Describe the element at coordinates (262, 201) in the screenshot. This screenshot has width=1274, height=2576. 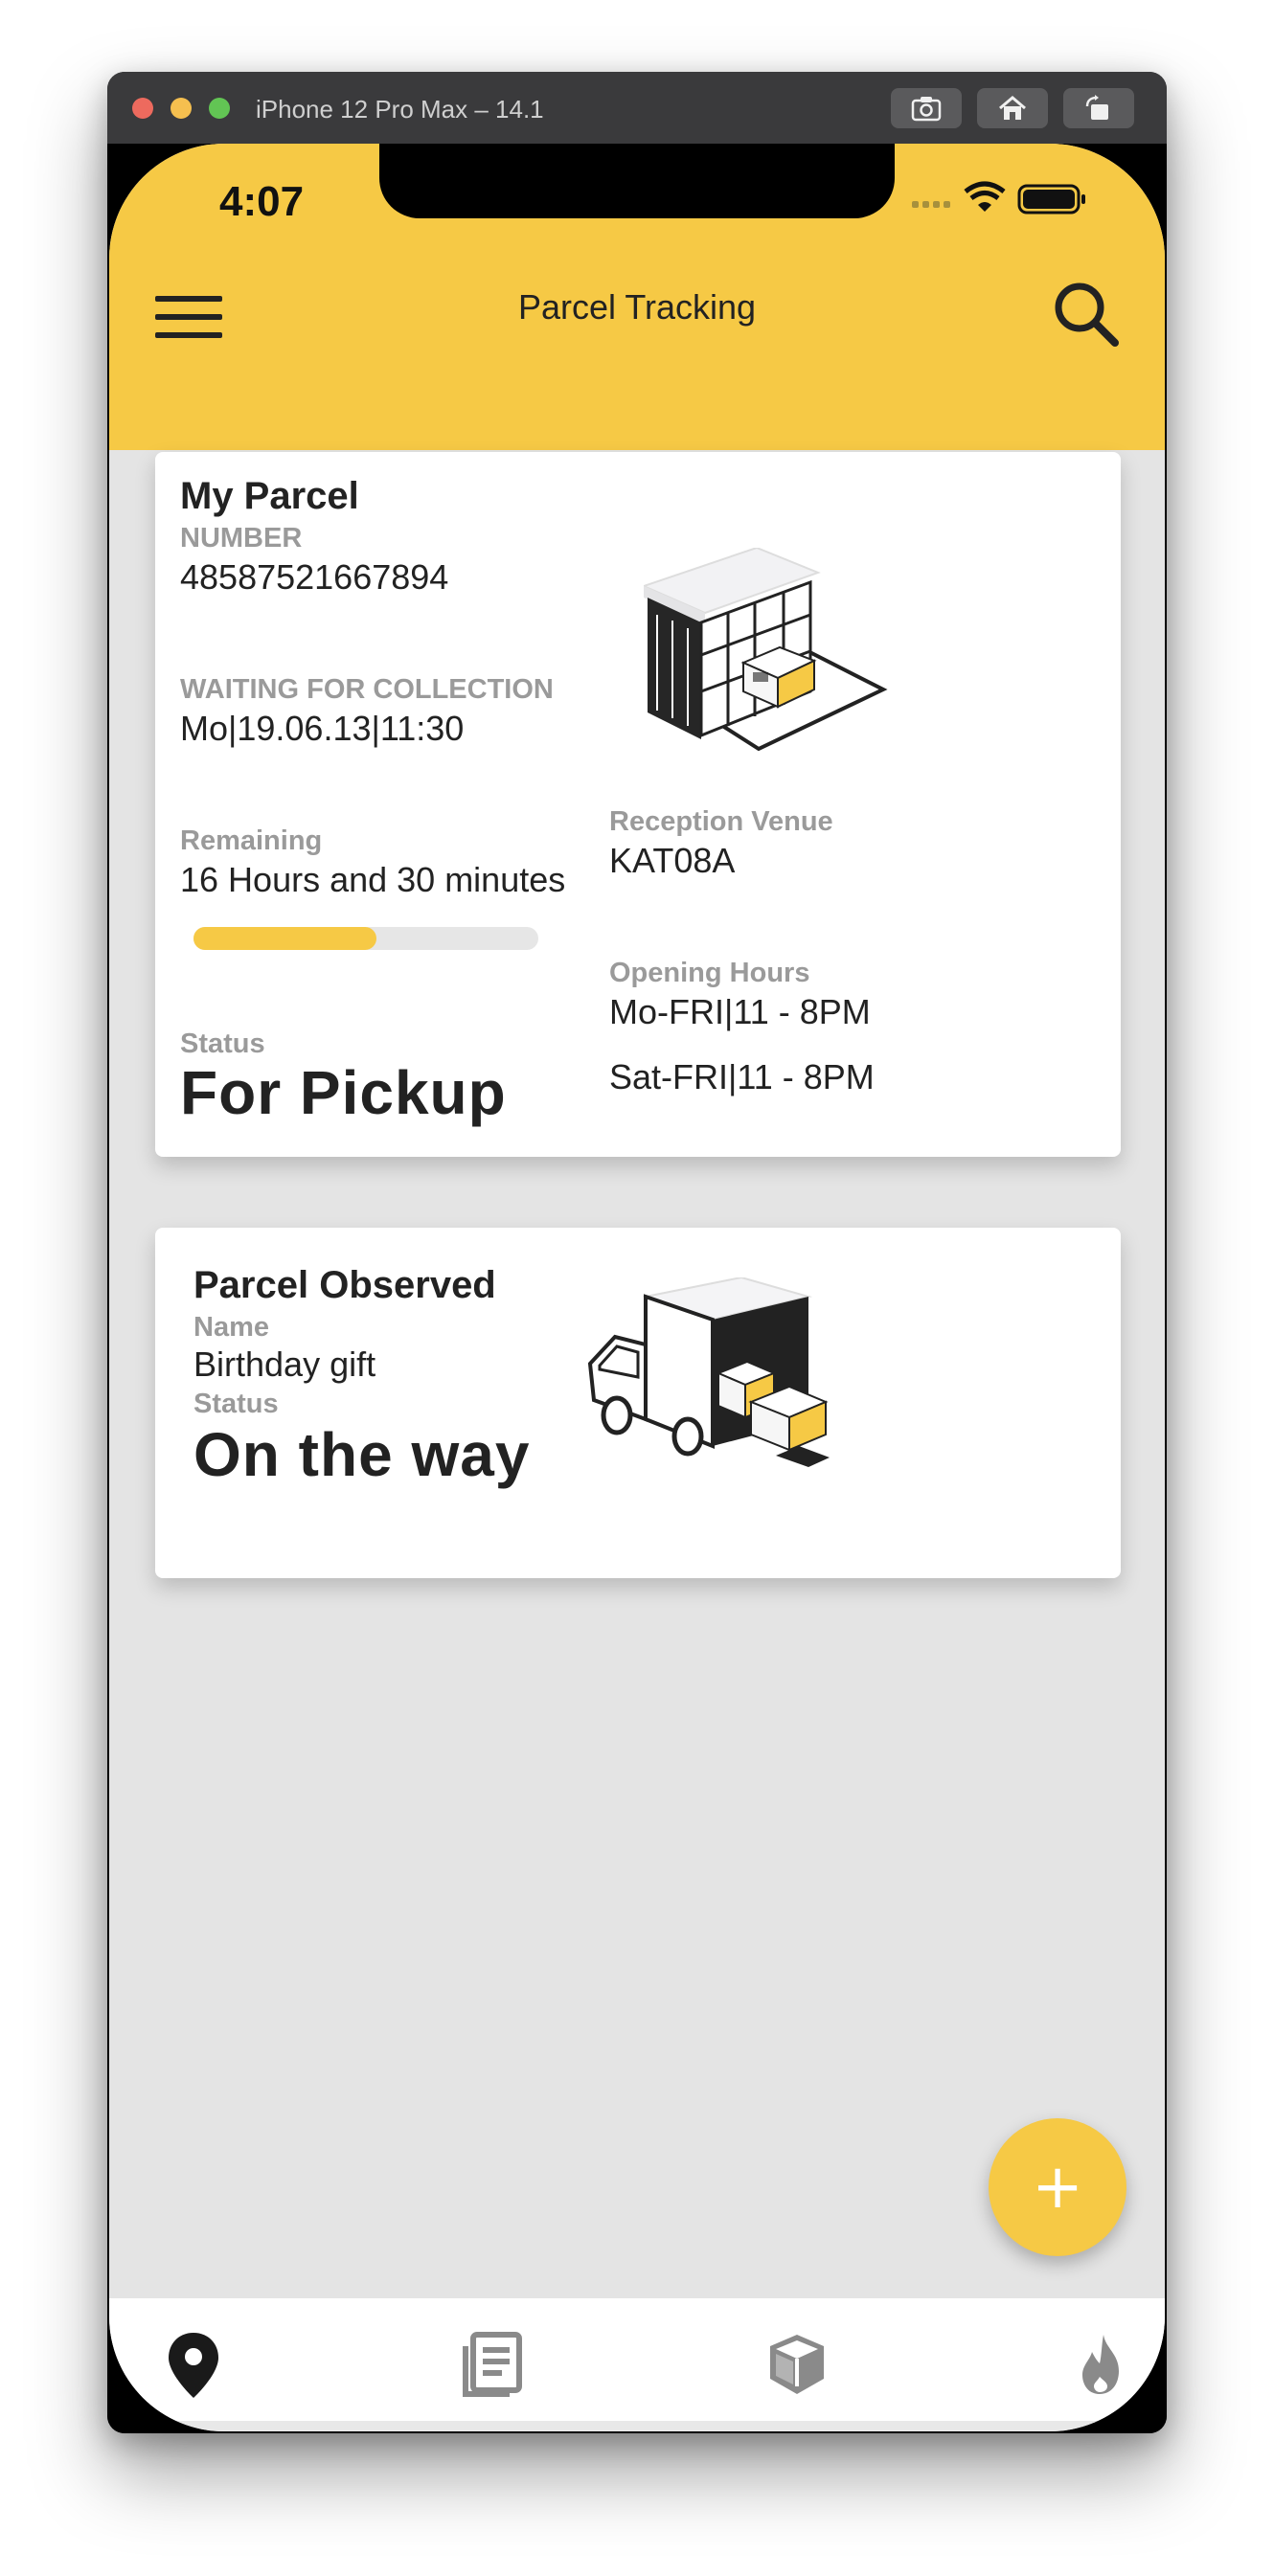
I see `status-time: 4:07` at that location.